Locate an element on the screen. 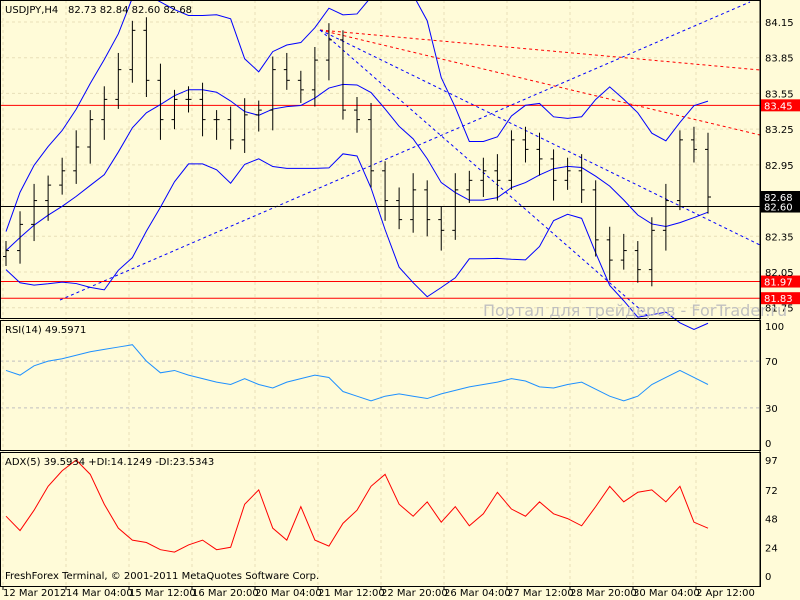  x-tick-label: 21 Mar 12:00 is located at coordinates (351, 593).